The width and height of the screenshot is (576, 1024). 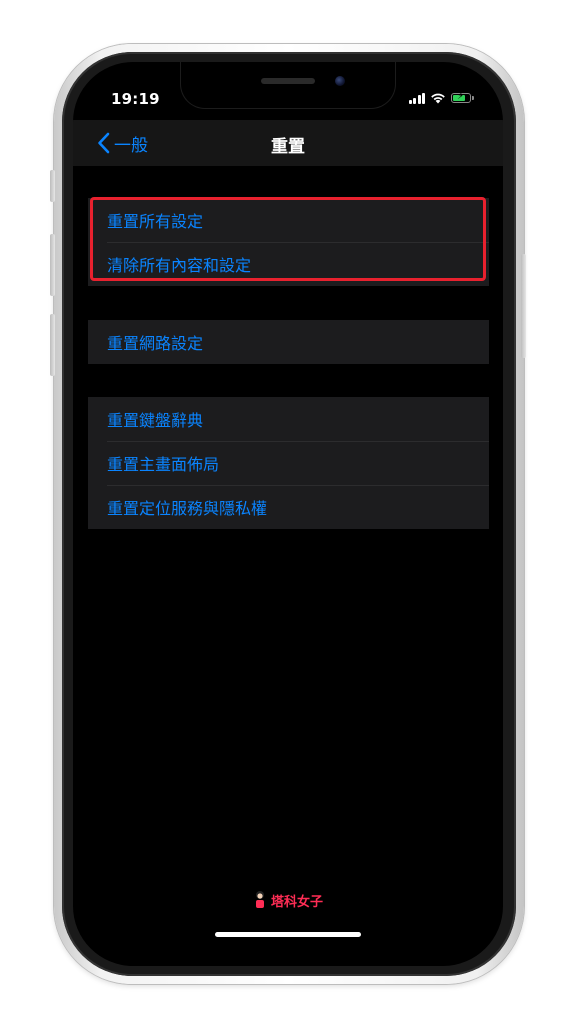 I want to click on watermark: 塔科女子, so click(x=288, y=900).